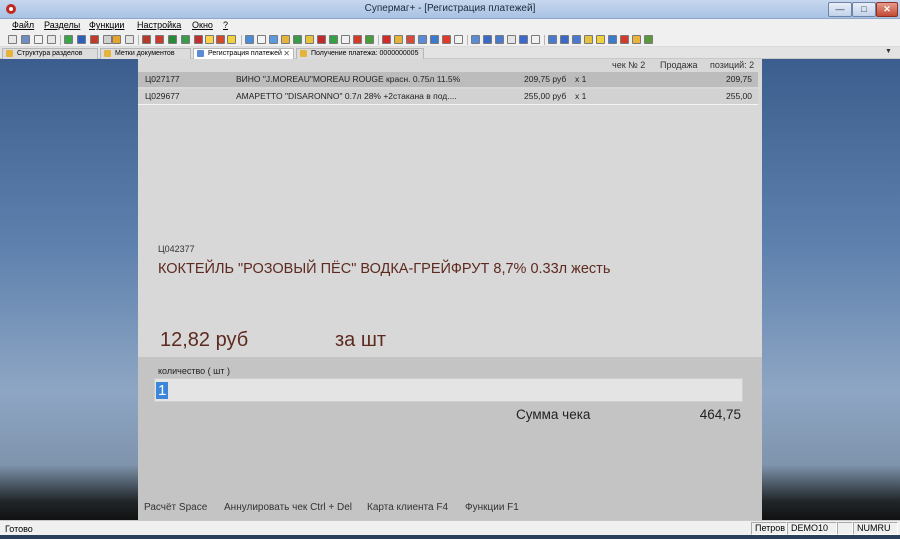  I want to click on tab-label: Структура разделов, so click(50, 53).